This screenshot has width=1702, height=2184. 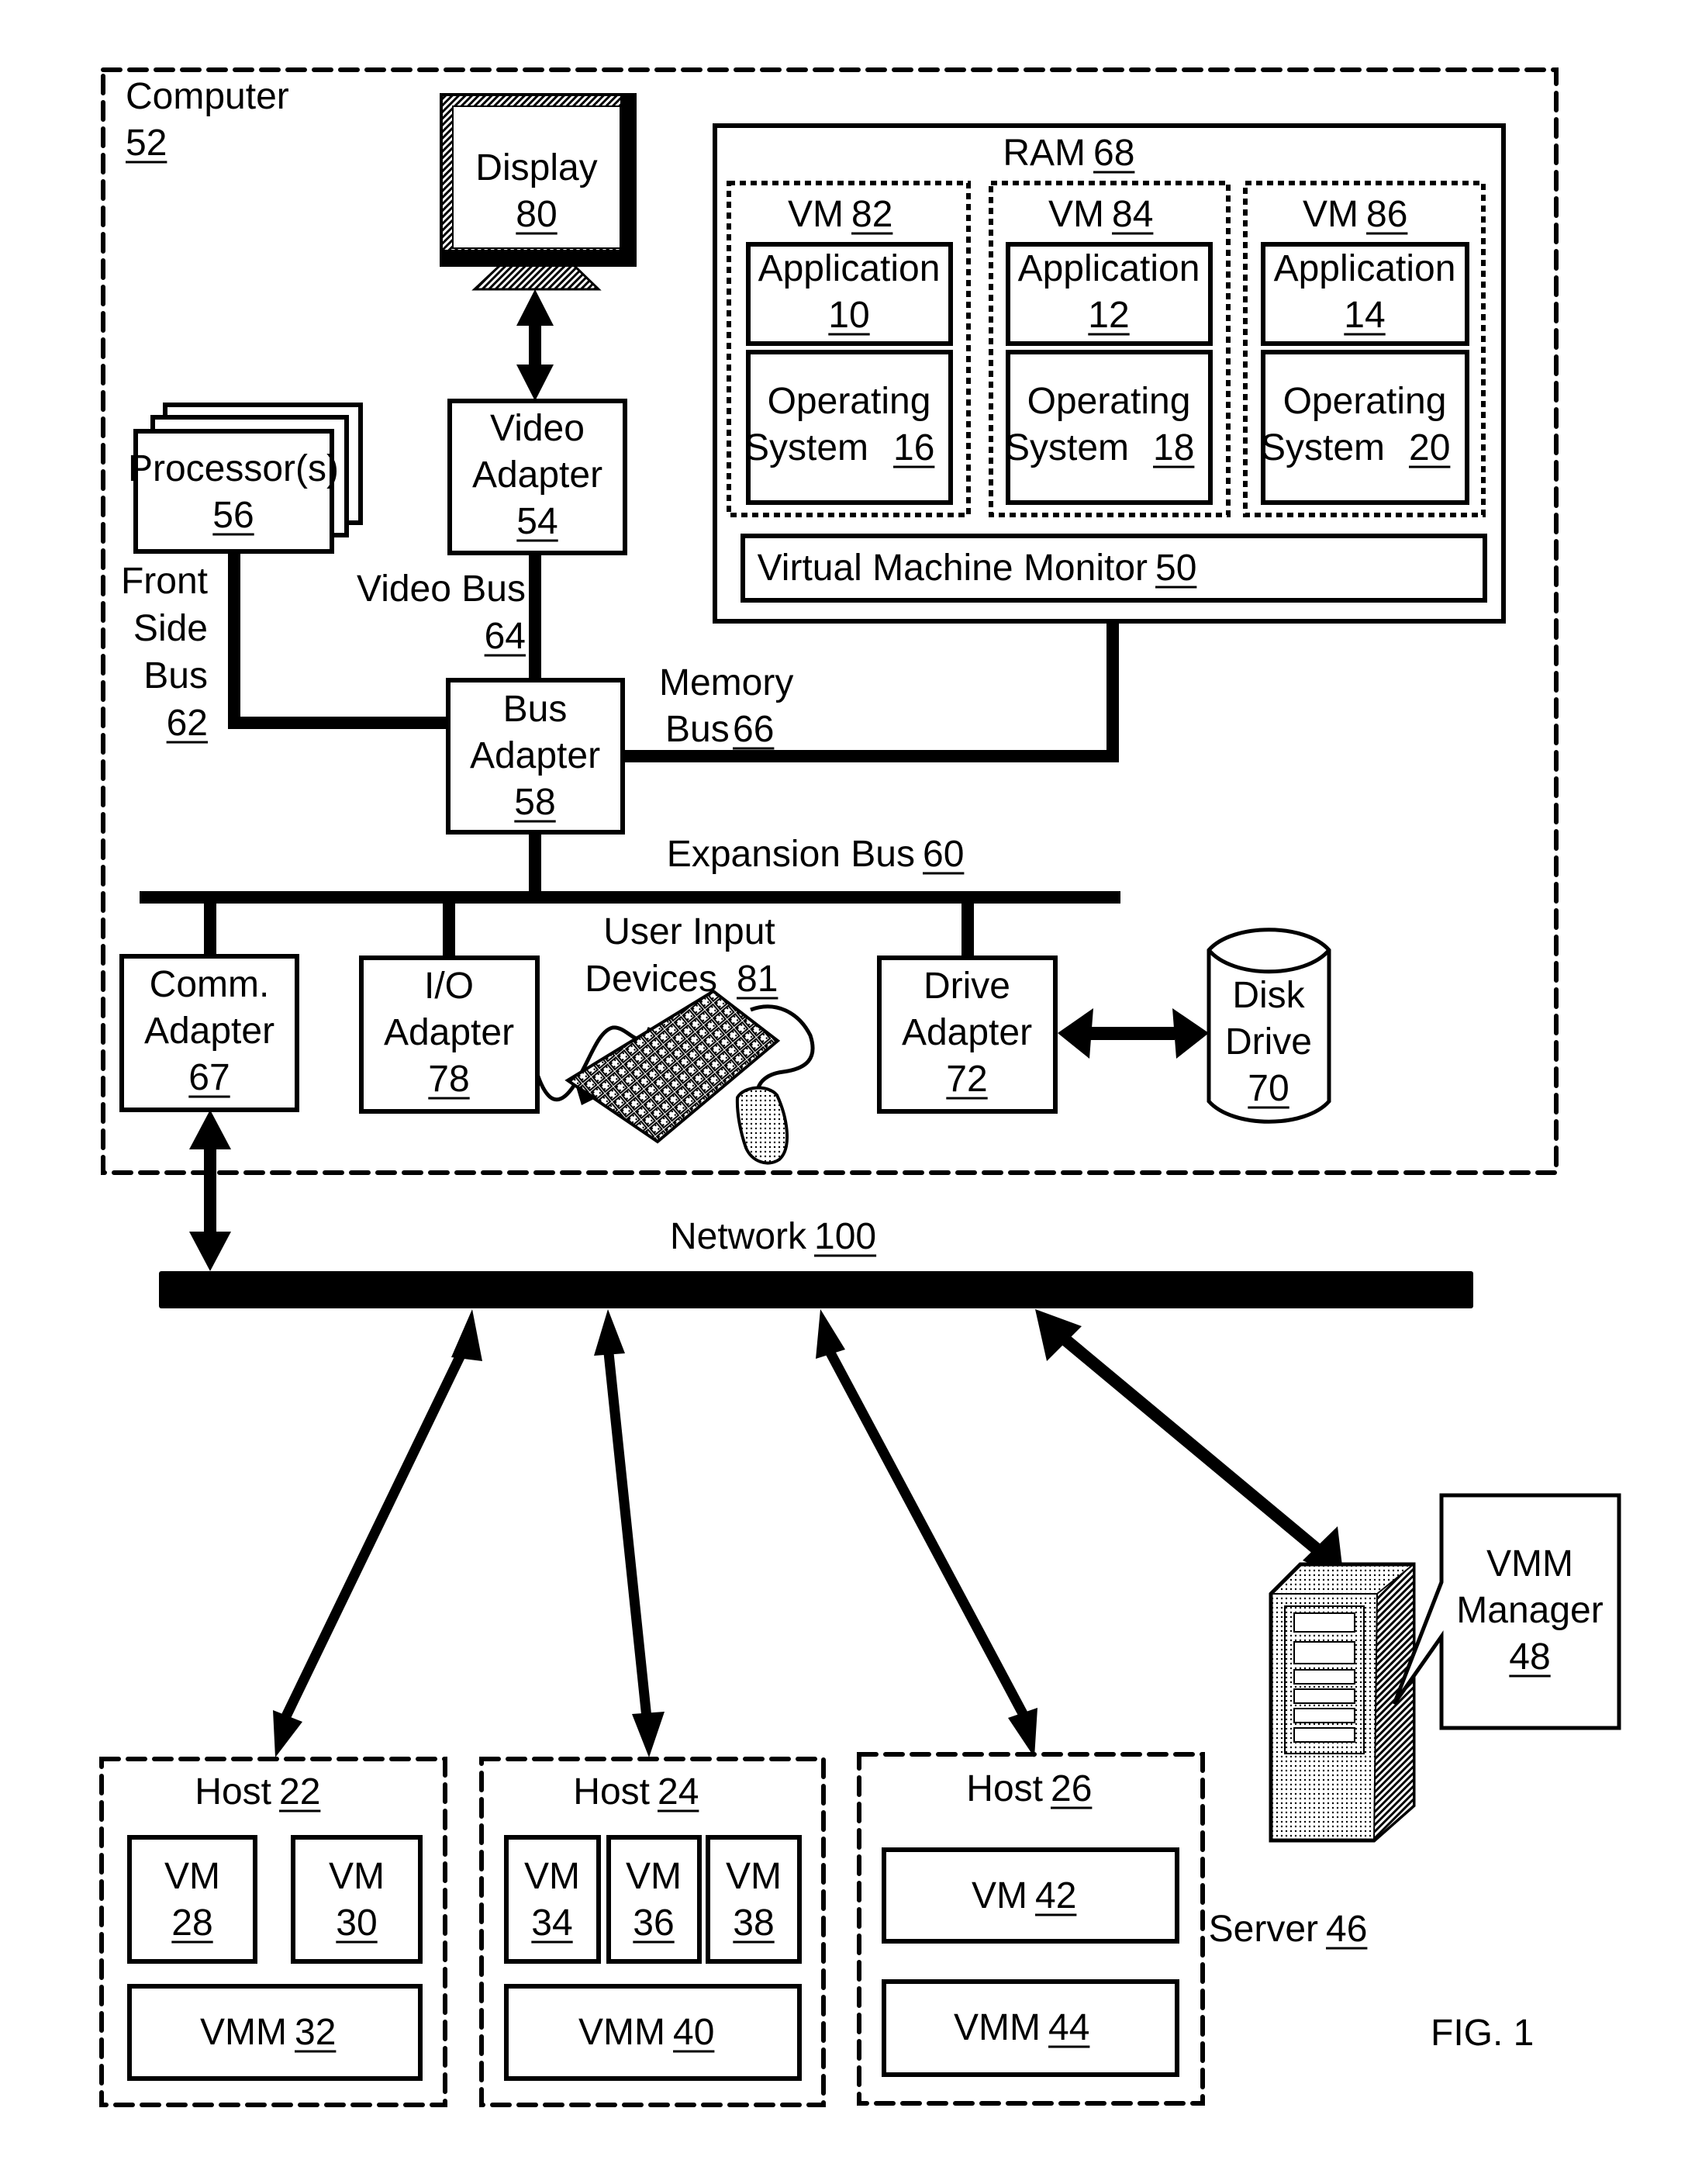 What do you see at coordinates (679, 1792) in the screenshot?
I see `host-ref: 24` at bounding box center [679, 1792].